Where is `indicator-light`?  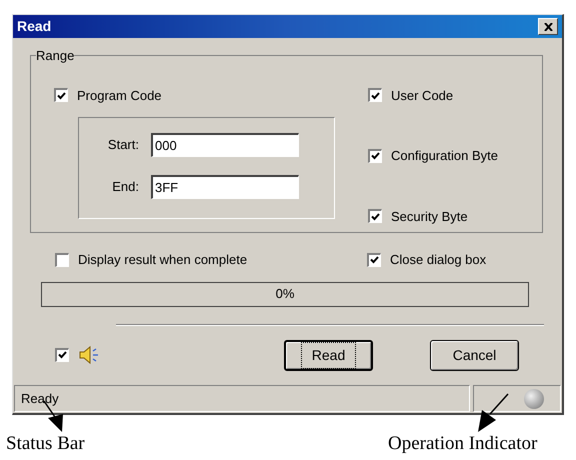 indicator-light is located at coordinates (534, 398).